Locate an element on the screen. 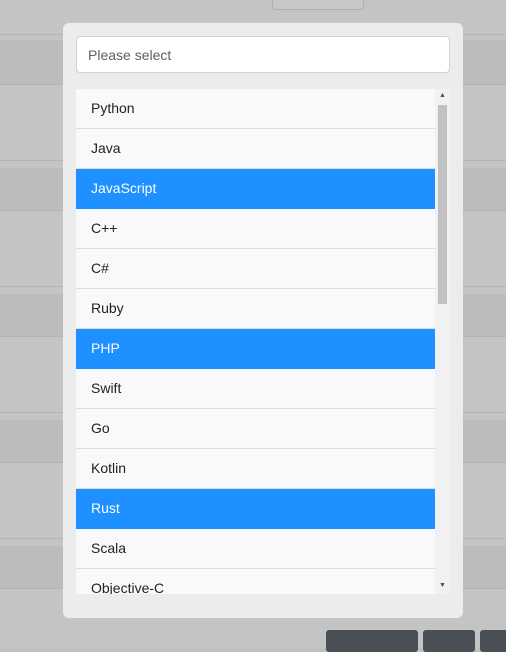 The width and height of the screenshot is (506, 652). option-go: Go is located at coordinates (255, 429).